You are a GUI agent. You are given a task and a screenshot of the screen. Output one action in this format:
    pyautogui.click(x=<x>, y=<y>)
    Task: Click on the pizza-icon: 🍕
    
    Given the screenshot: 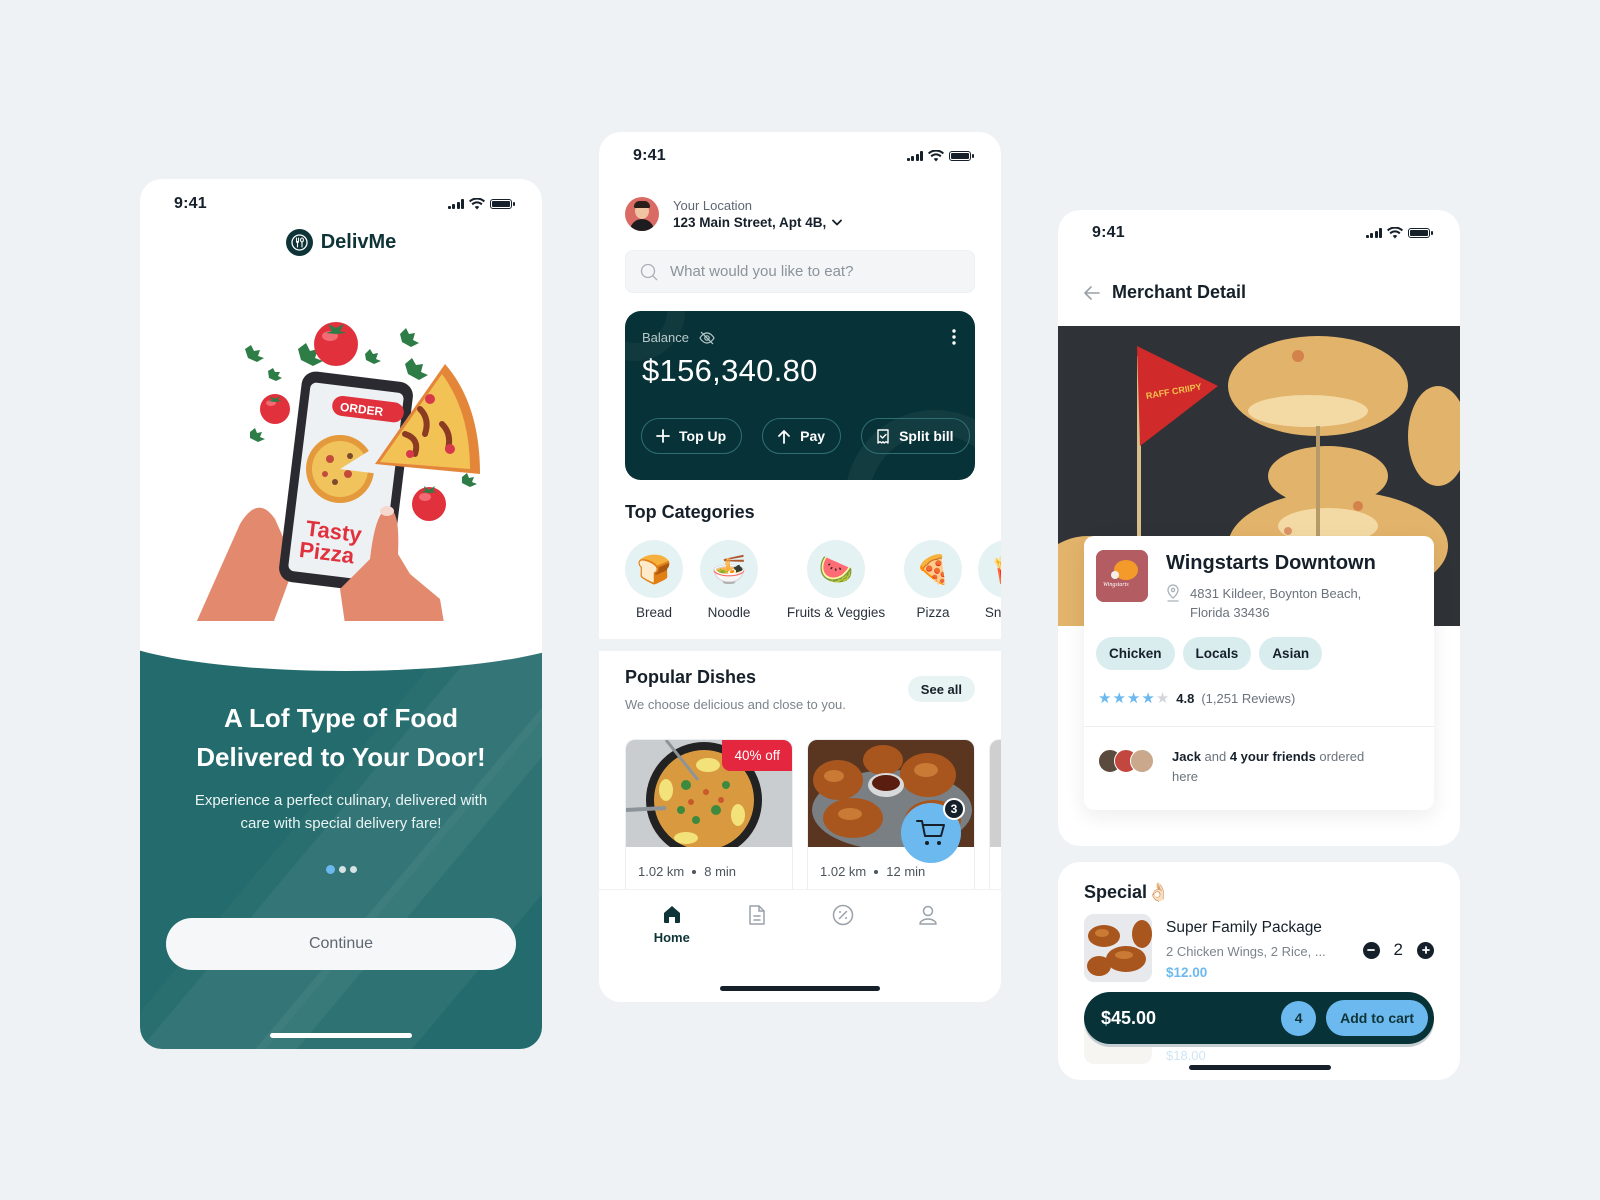 What is the action you would take?
    pyautogui.click(x=933, y=569)
    